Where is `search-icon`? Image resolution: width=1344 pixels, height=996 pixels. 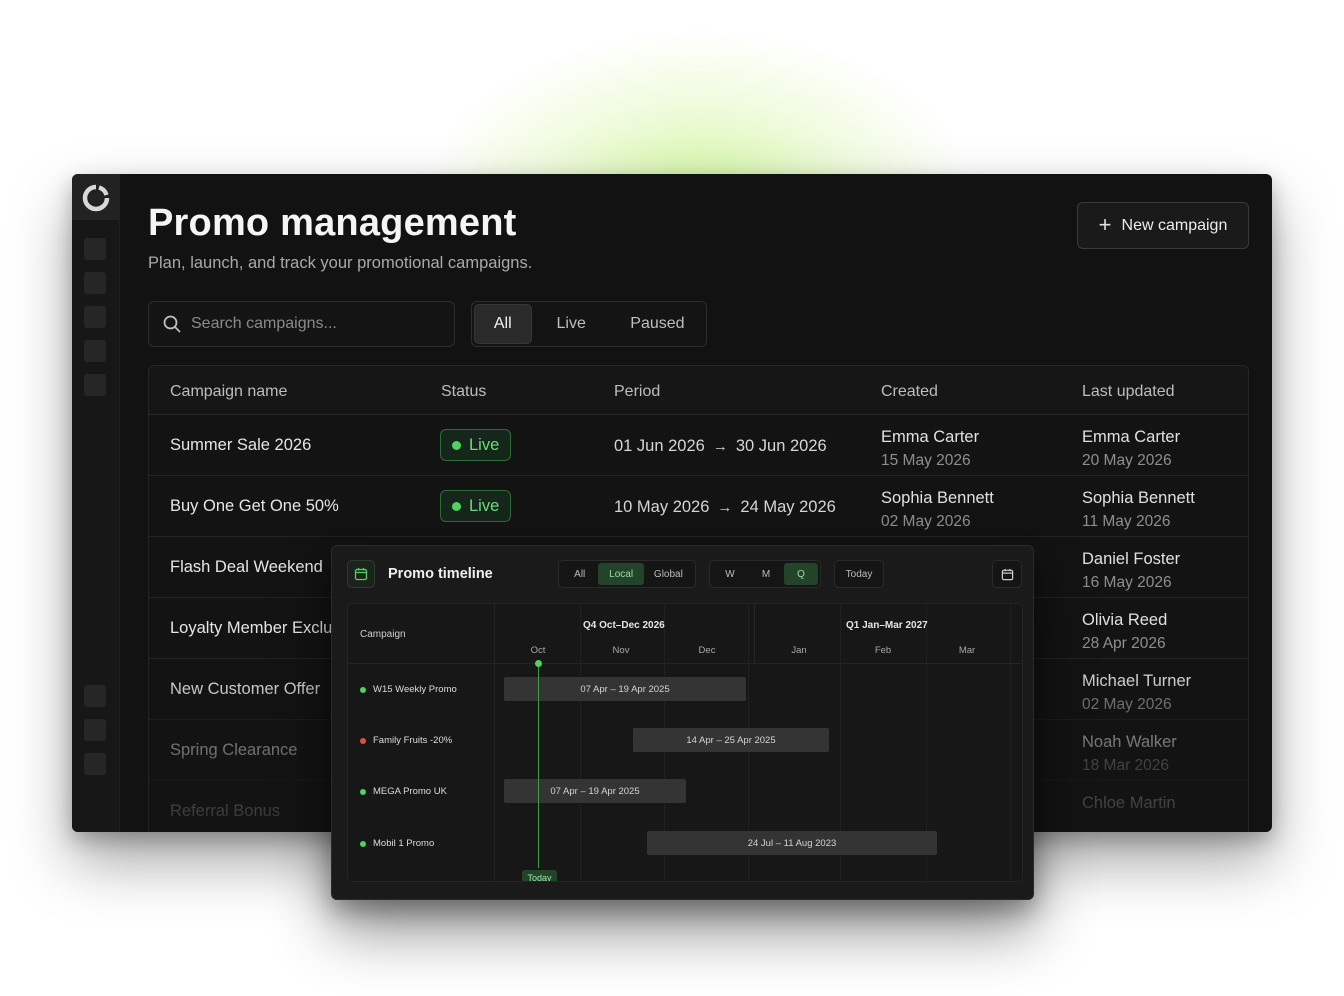 search-icon is located at coordinates (172, 324).